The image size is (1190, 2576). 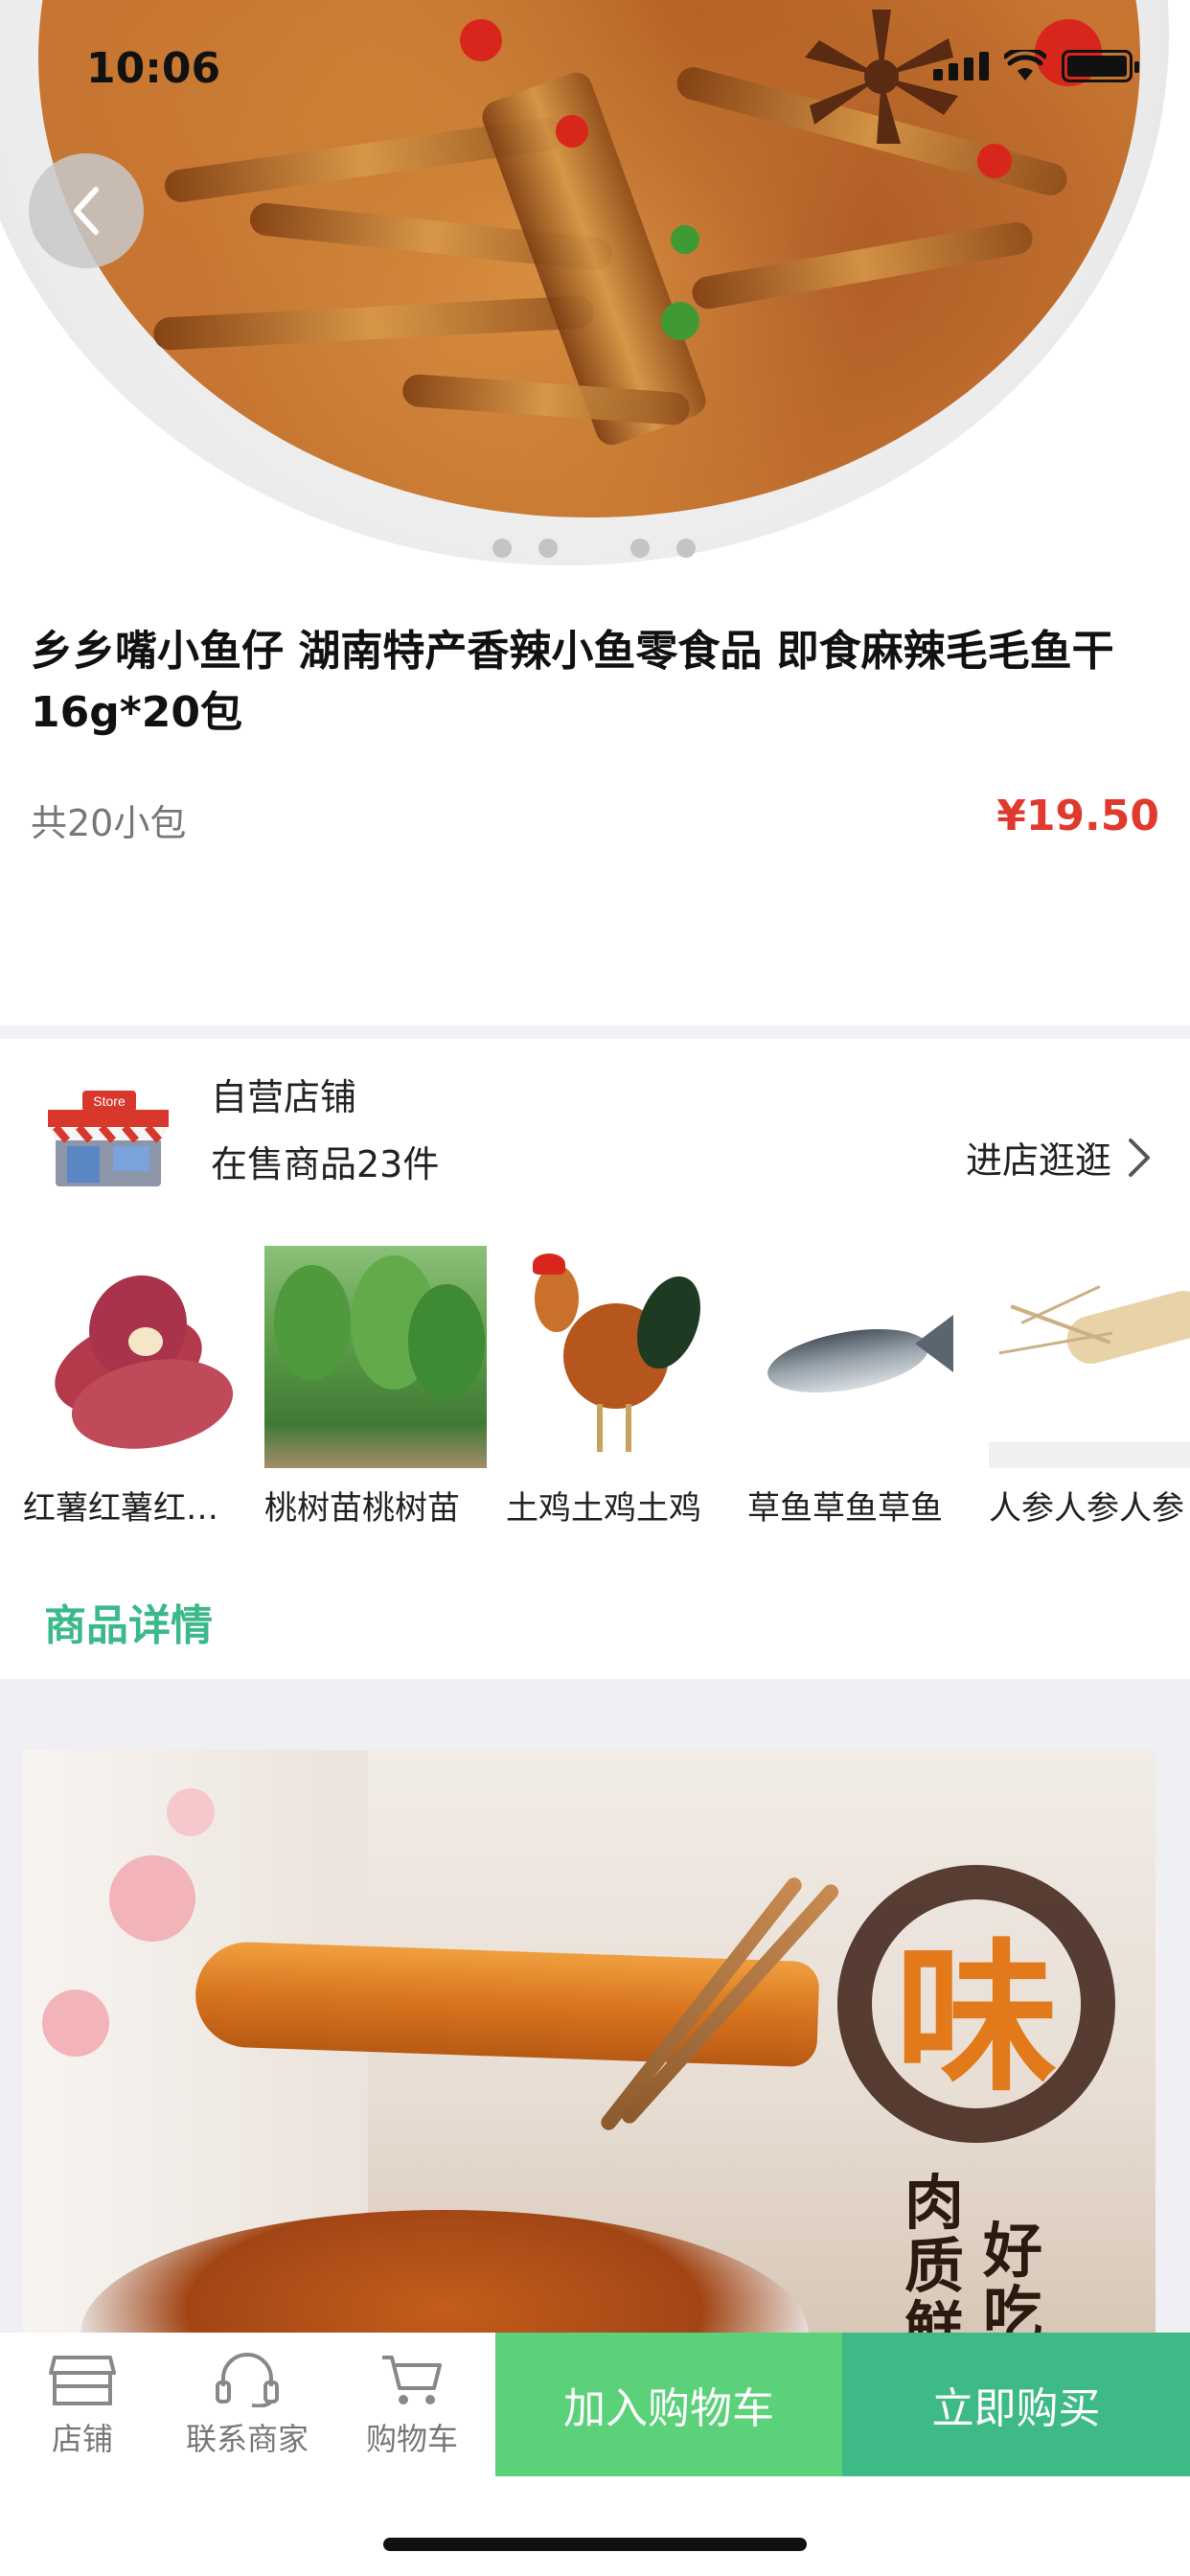 I want to click on add-to-cart-button: 加入购物车, so click(x=669, y=2404).